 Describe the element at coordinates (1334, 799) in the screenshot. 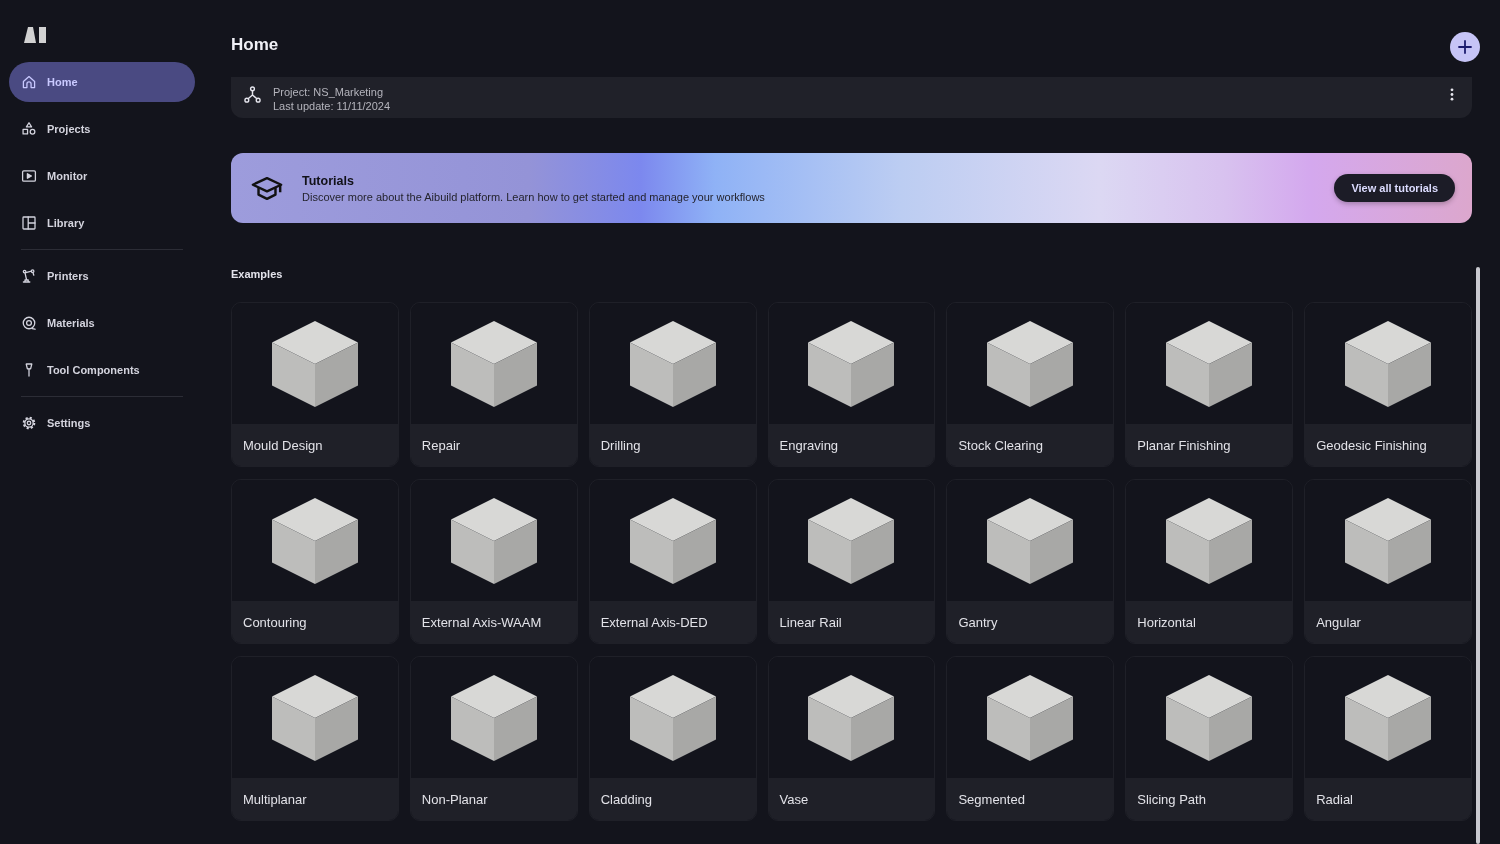

I see `example-label: Radial` at that location.